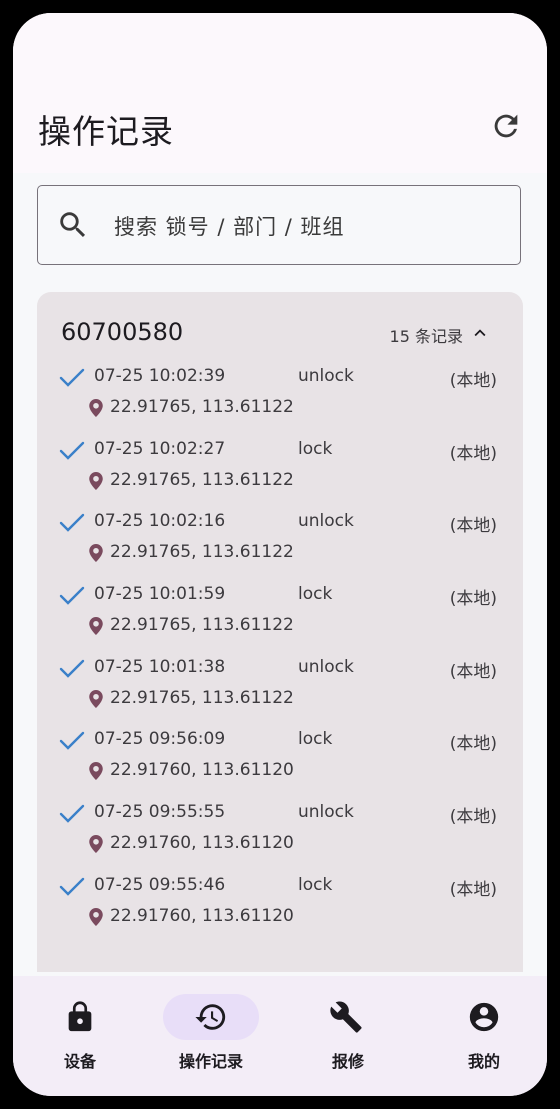 The image size is (560, 1109). Describe the element at coordinates (348, 1036) in the screenshot. I see `nav-item-repair: 报修` at that location.